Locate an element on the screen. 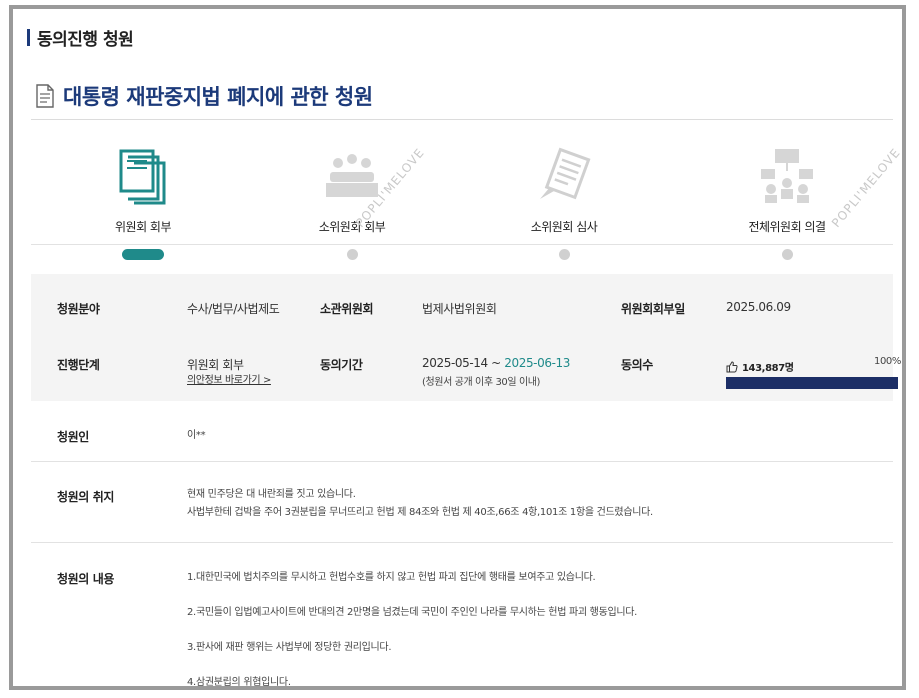  period-start: 2025-05-14 ~ is located at coordinates (463, 363).